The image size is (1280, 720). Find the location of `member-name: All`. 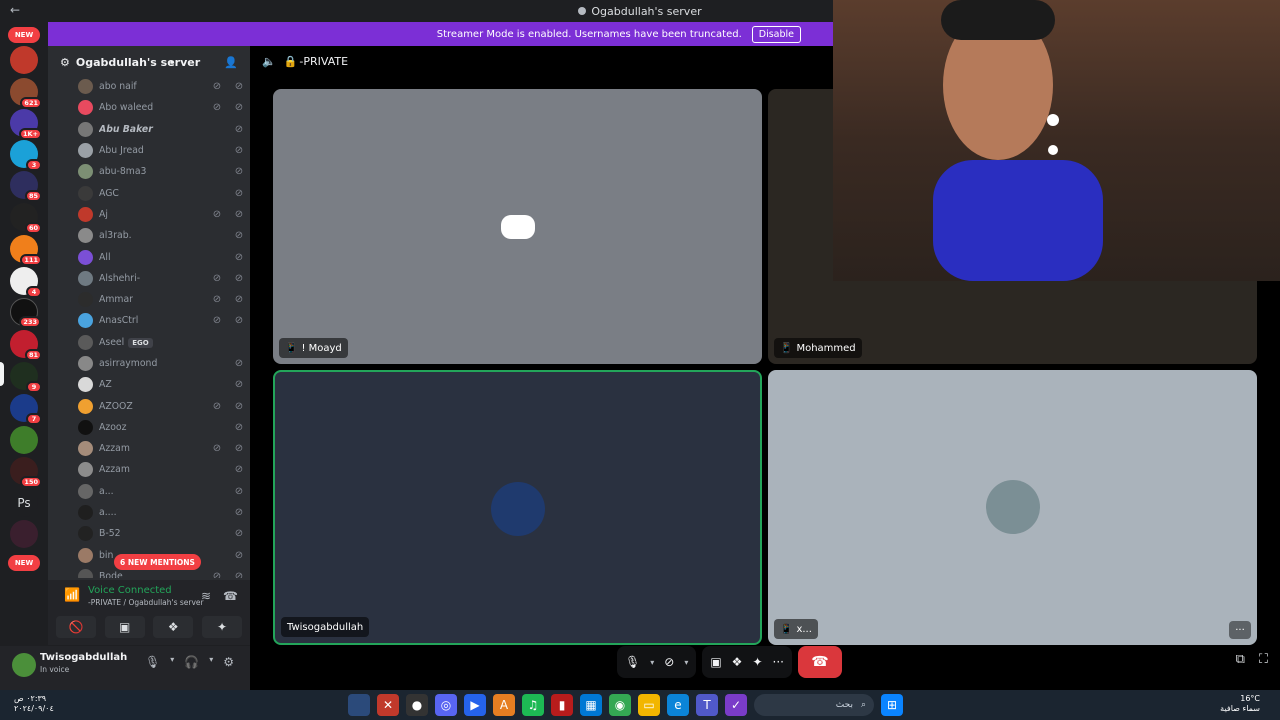

member-name: All is located at coordinates (105, 257).